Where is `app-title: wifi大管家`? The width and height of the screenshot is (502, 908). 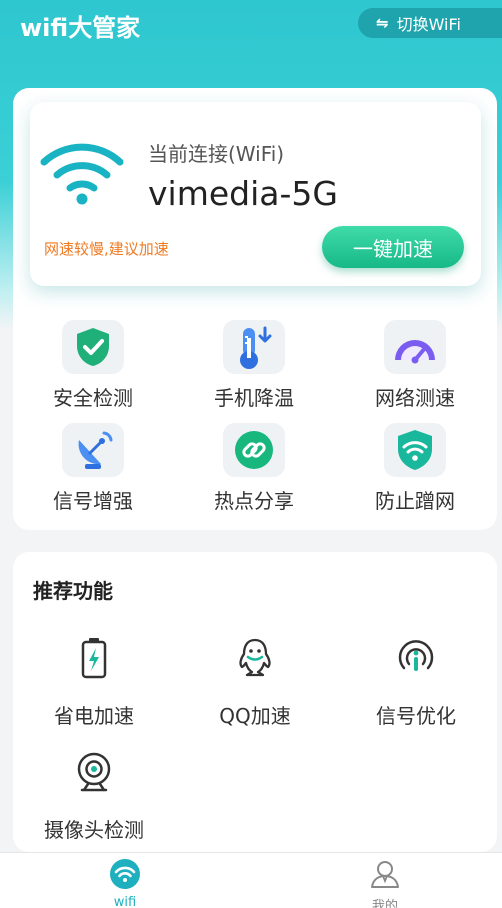
app-title: wifi大管家 is located at coordinates (80, 28).